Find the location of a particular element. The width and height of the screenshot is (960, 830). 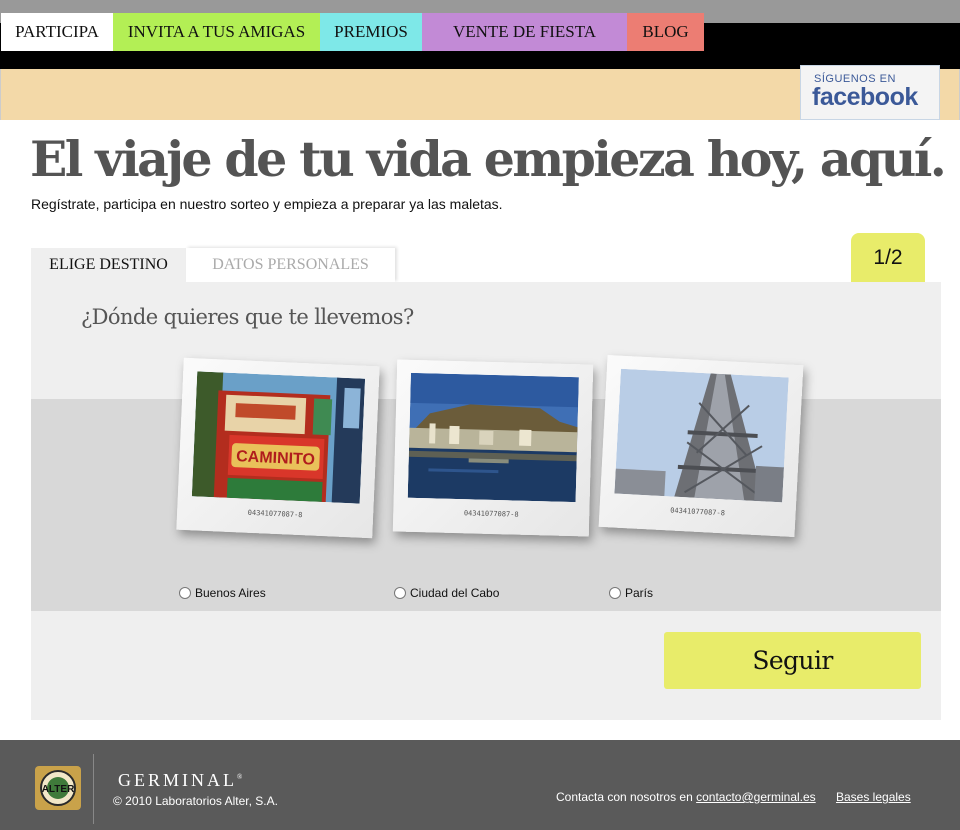

alter-logo: ALTER is located at coordinates (58, 788).